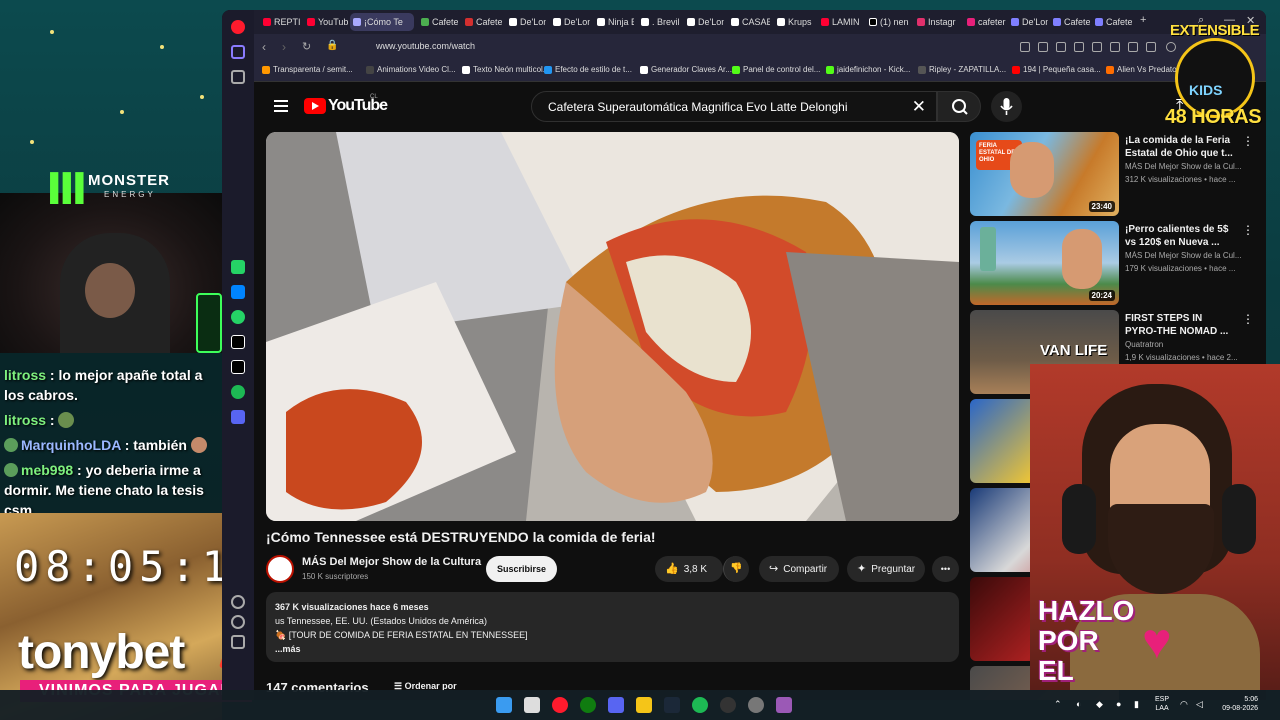  Describe the element at coordinates (588, 705) in the screenshot. I see `xbox-icon` at that location.